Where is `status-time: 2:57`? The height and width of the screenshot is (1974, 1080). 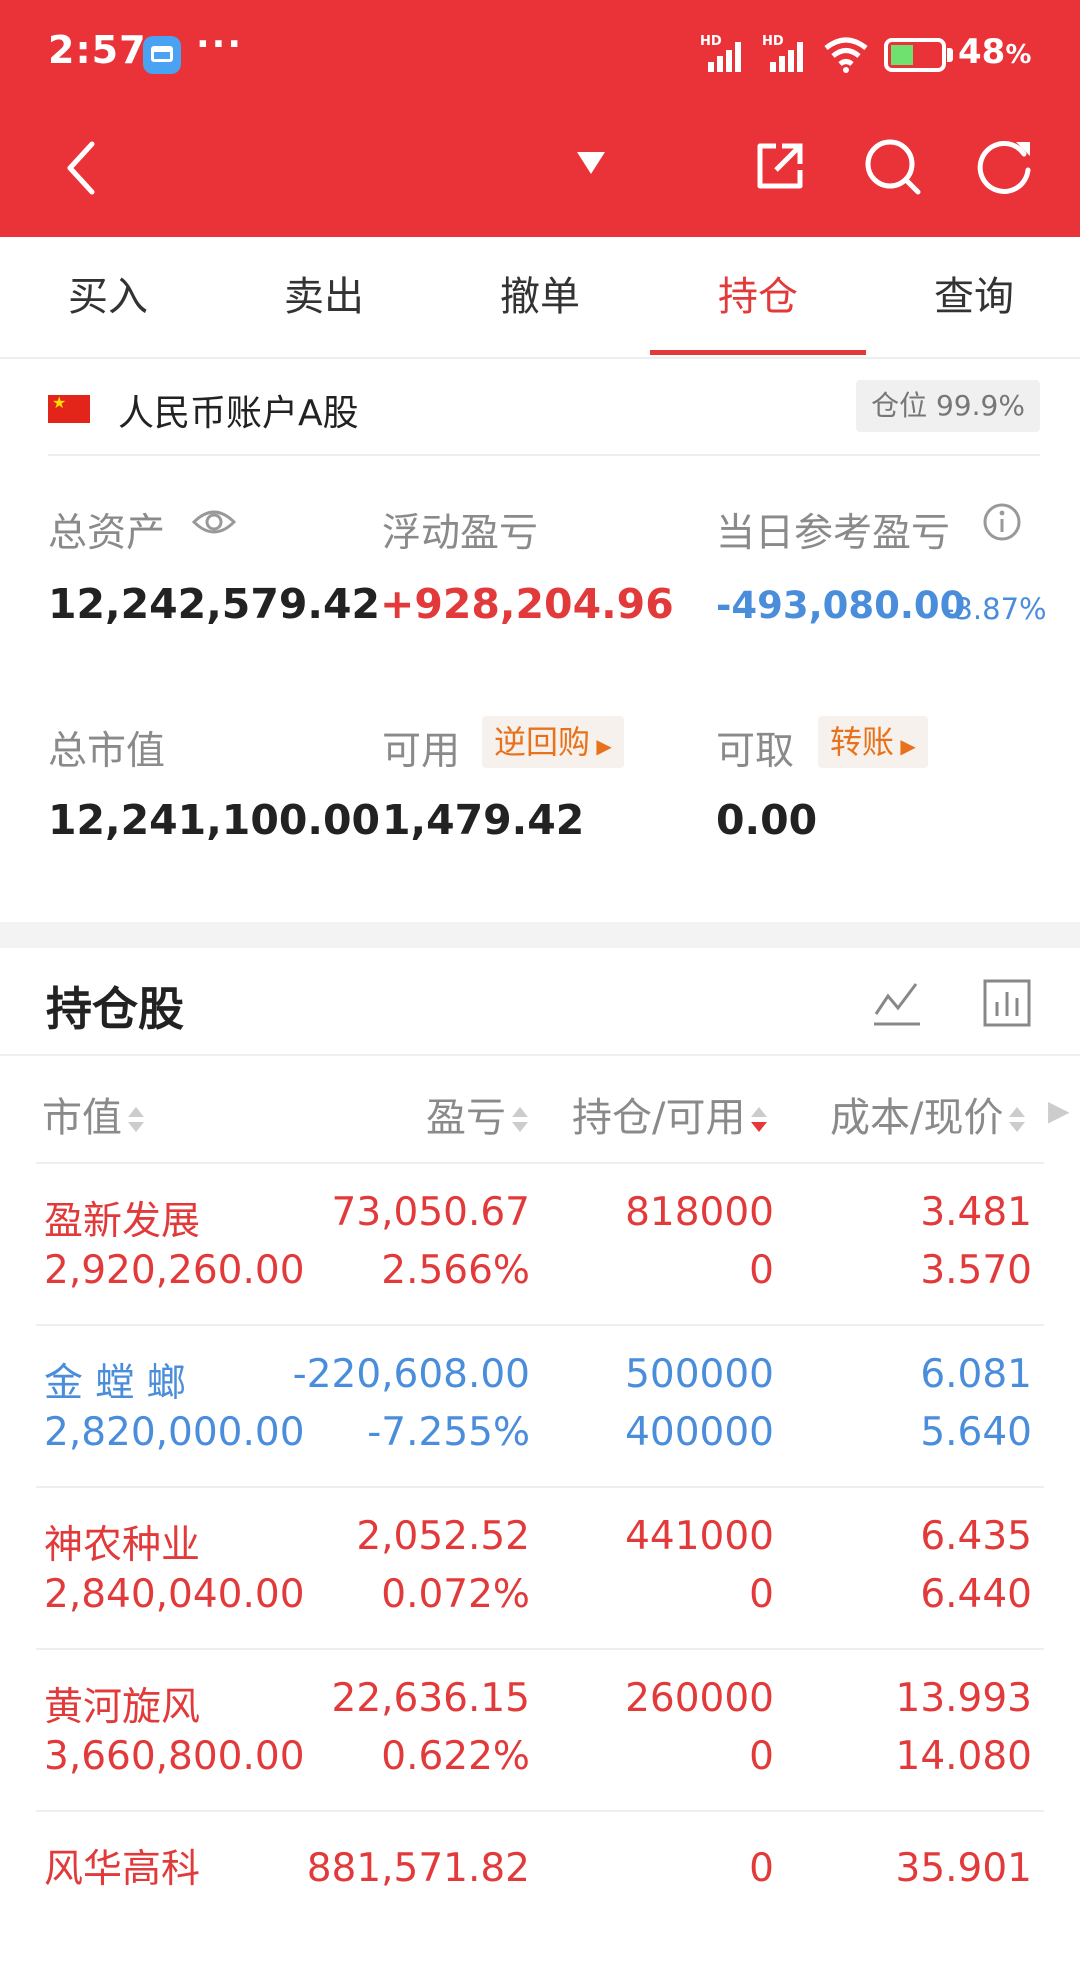 status-time: 2:57 is located at coordinates (97, 50).